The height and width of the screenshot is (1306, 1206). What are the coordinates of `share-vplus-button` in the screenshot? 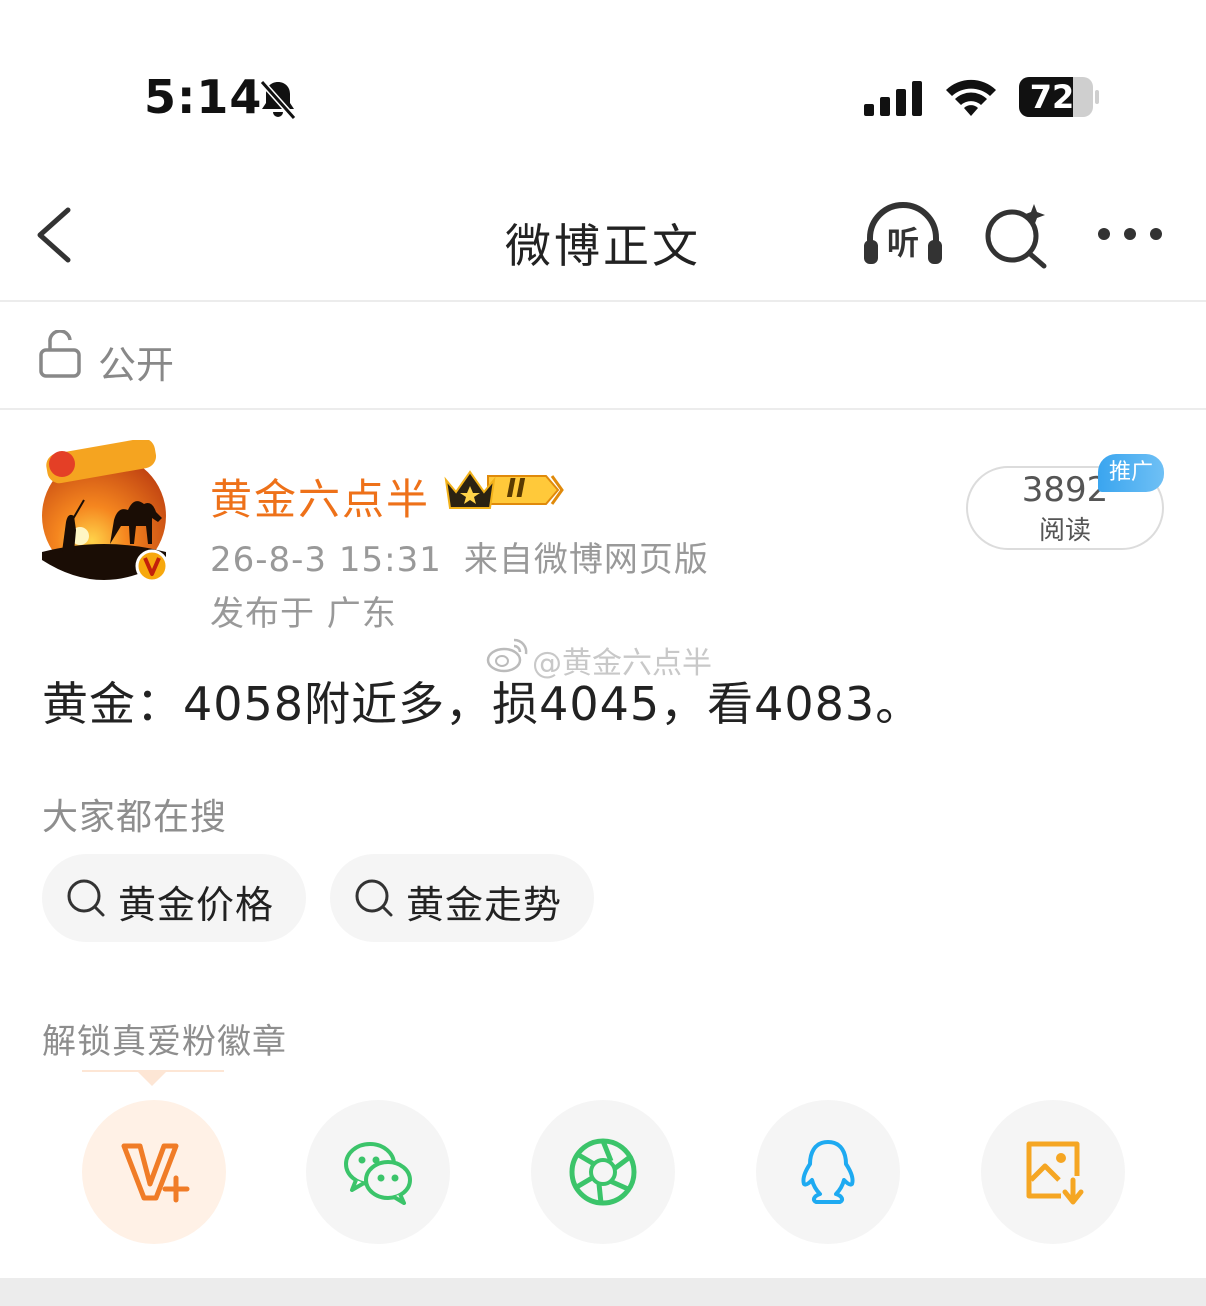 It's located at (154, 1172).